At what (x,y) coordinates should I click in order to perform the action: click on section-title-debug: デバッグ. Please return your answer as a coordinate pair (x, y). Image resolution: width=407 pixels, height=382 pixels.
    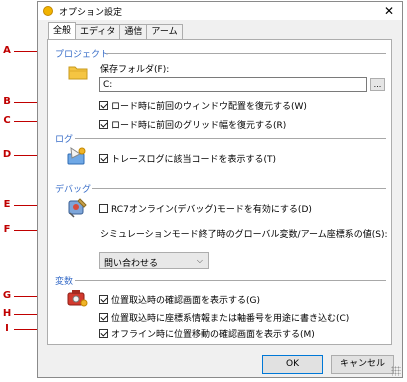
    Looking at the image, I should click on (73, 190).